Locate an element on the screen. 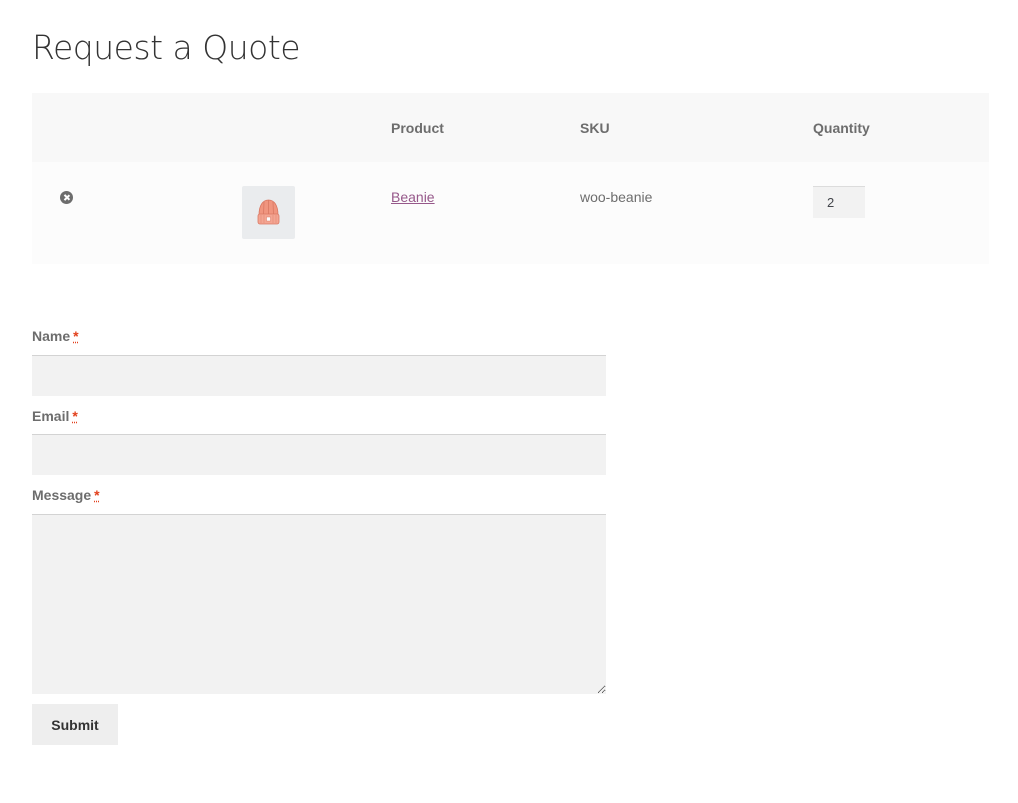 This screenshot has height=803, width=1018. column-header-product: Product is located at coordinates (417, 128).